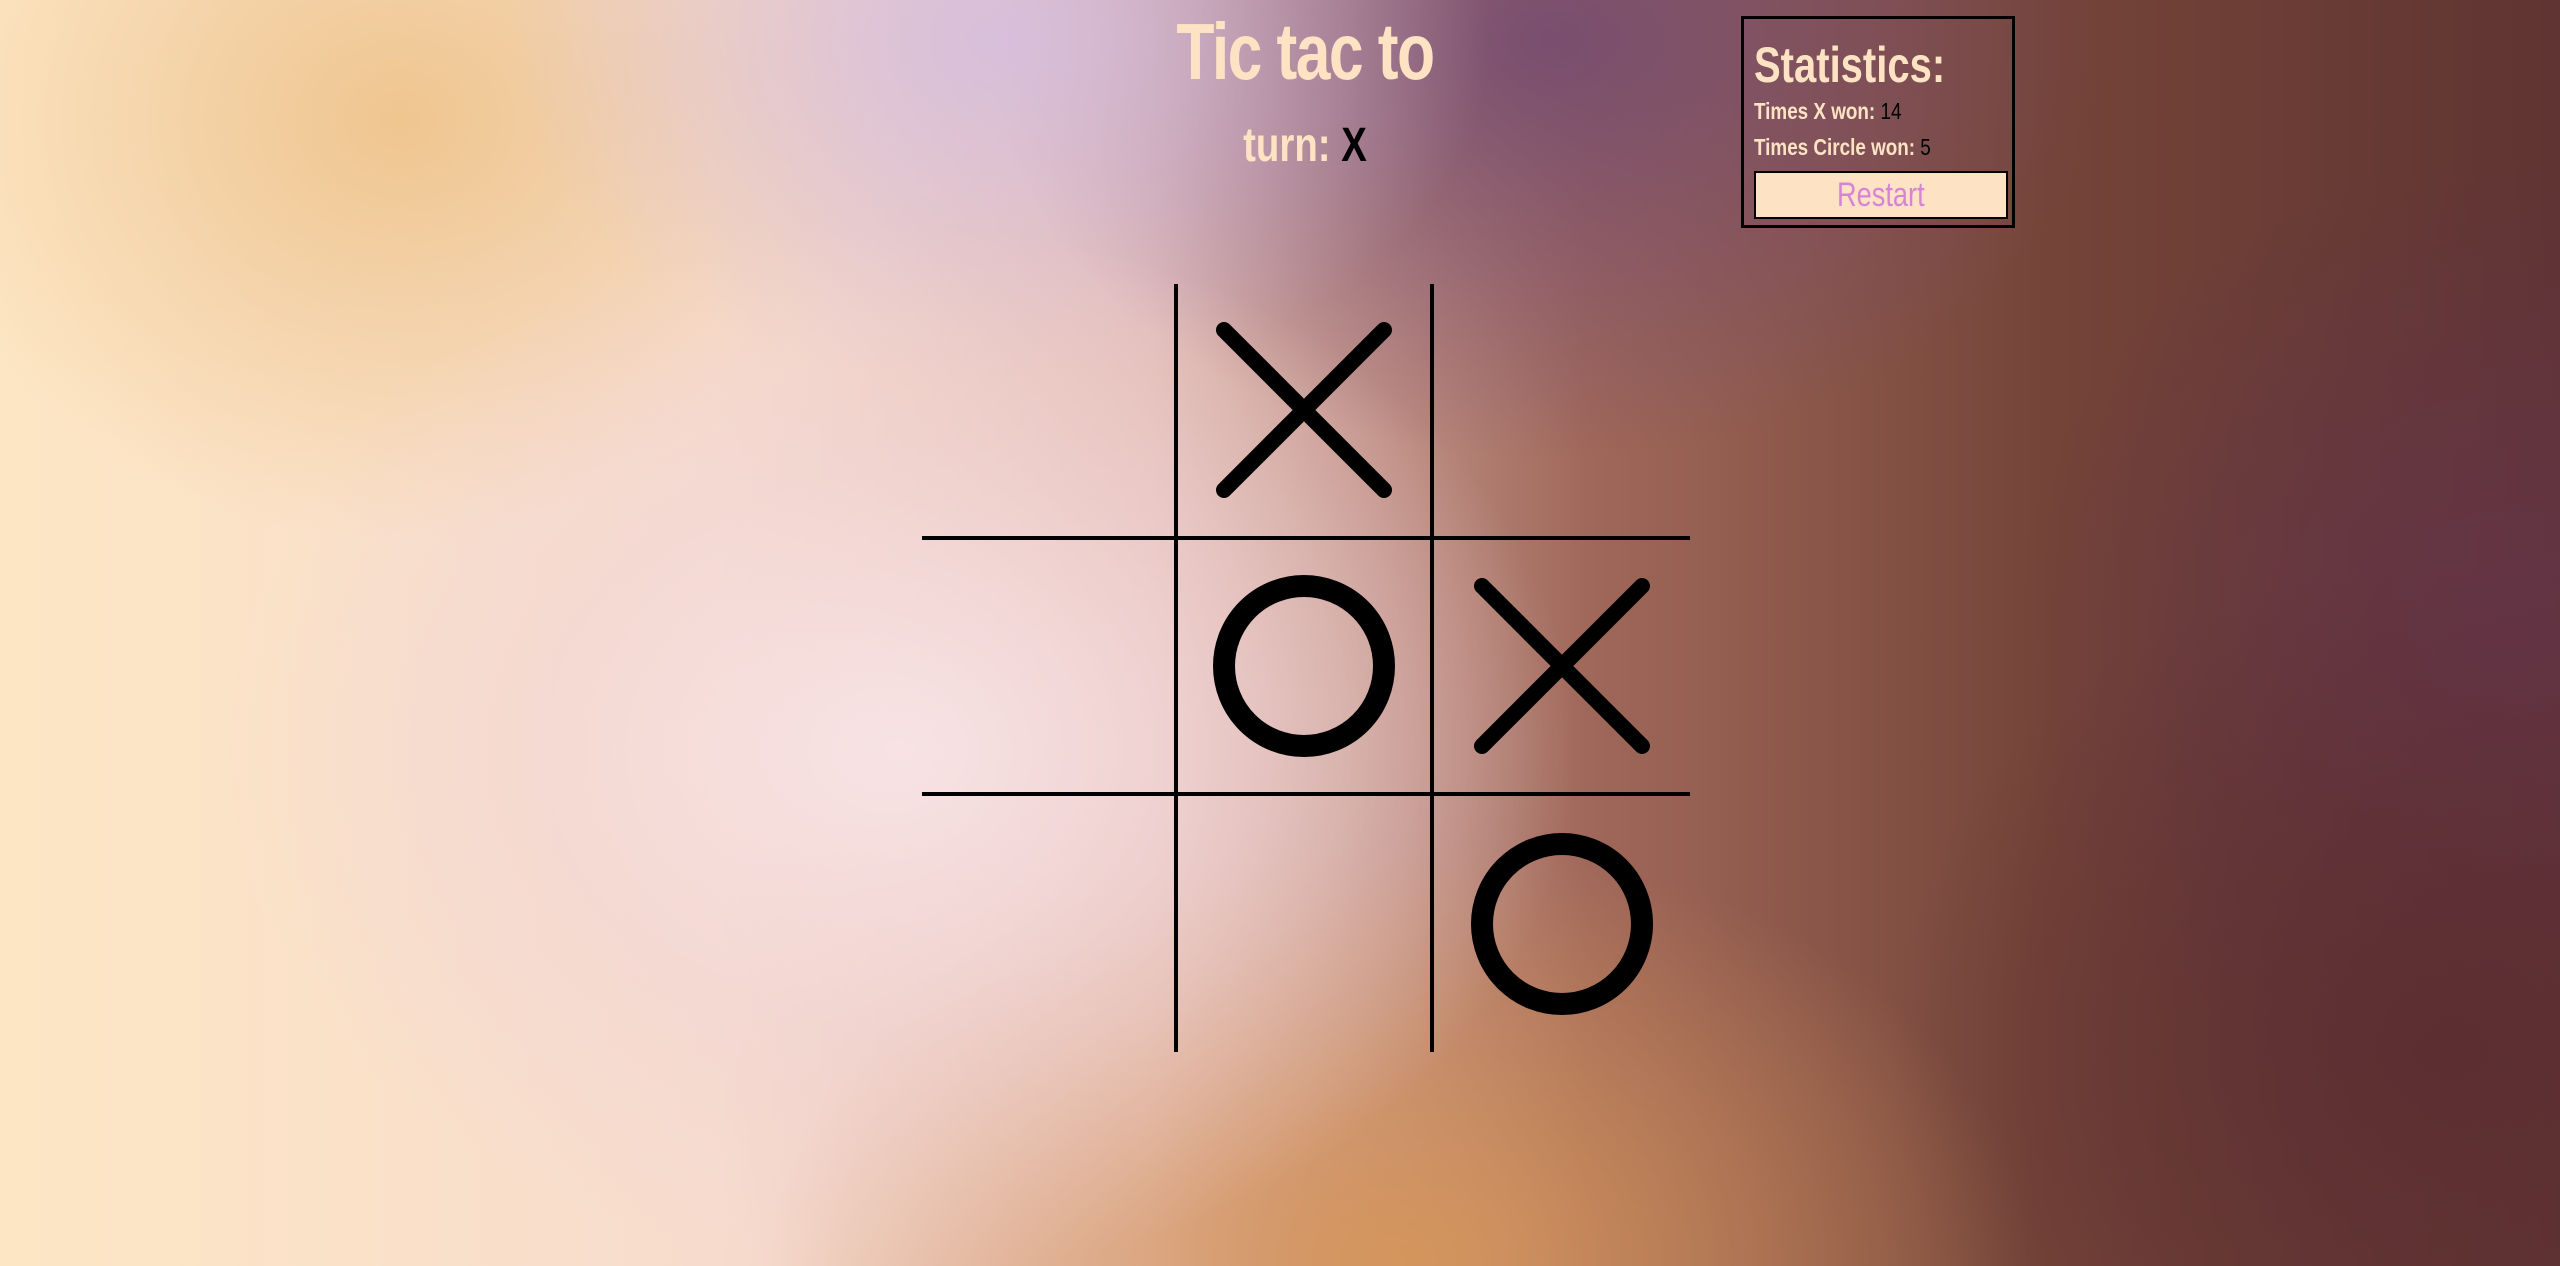 Image resolution: width=2560 pixels, height=1266 pixels. I want to click on restart-button: Restart, so click(1881, 195).